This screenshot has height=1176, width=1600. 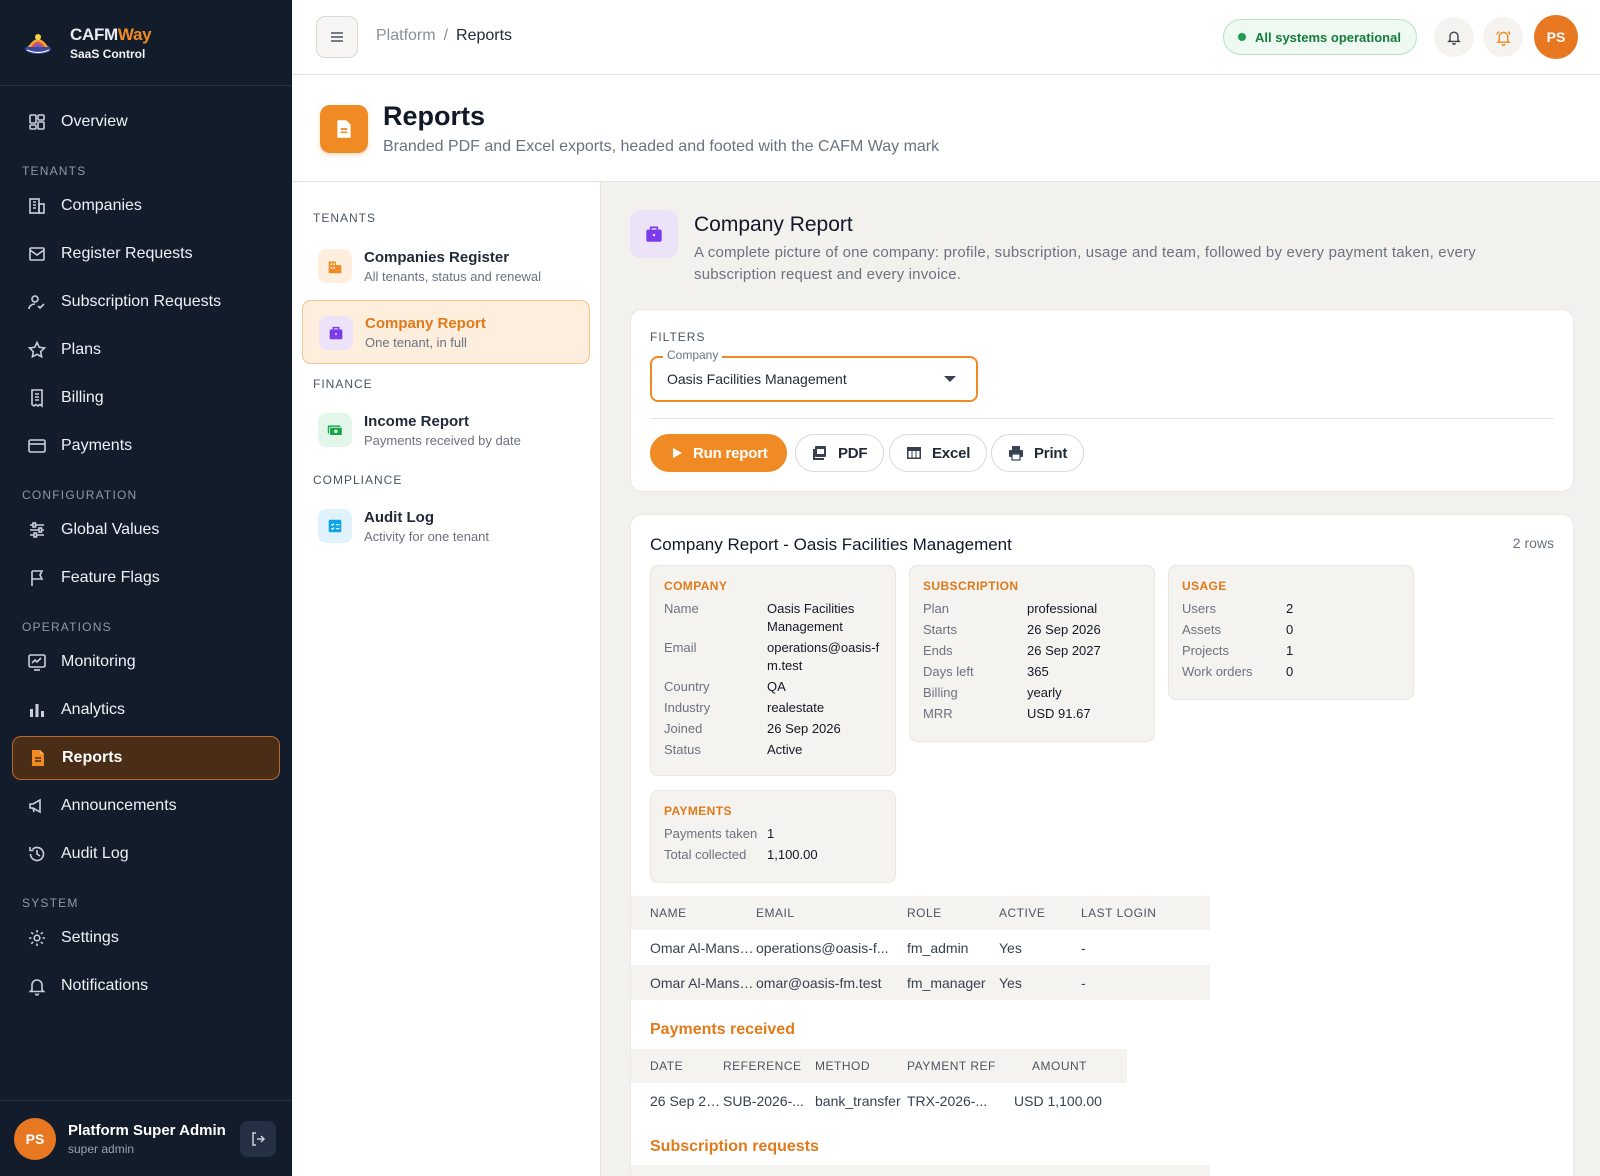 I want to click on payments-taken-row: Payments taken 1, so click(x=719, y=833).